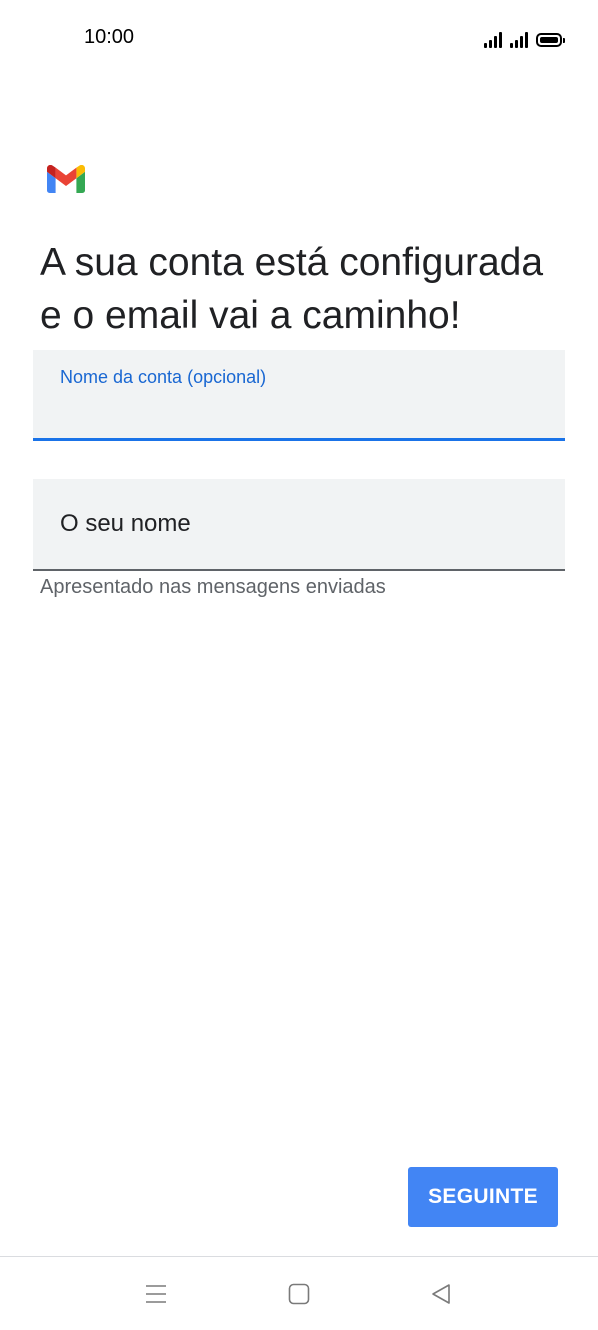  Describe the element at coordinates (163, 377) in the screenshot. I see `account-name-label: Nome da conta (opcional)` at that location.